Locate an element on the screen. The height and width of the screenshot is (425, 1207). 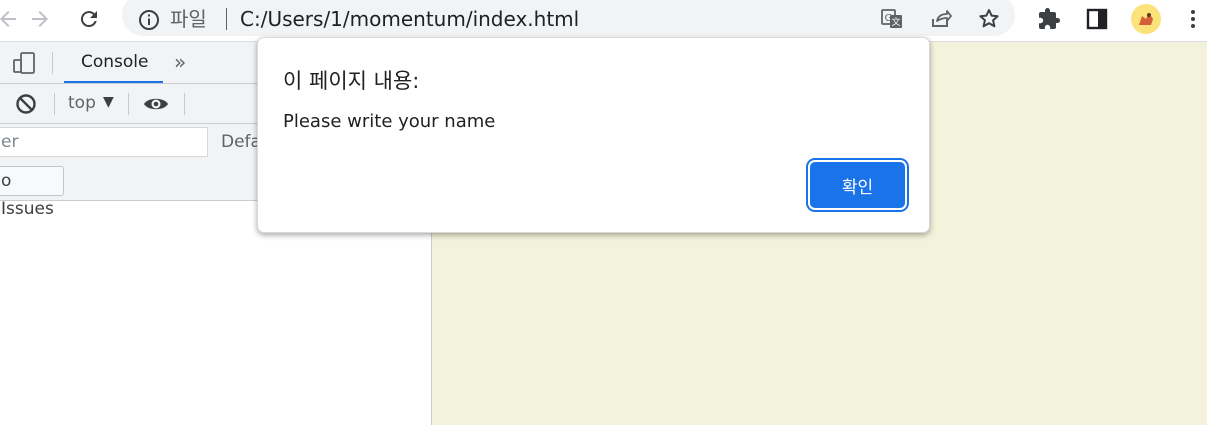
dialog-title: 이 페이지 내용: is located at coordinates (351, 81).